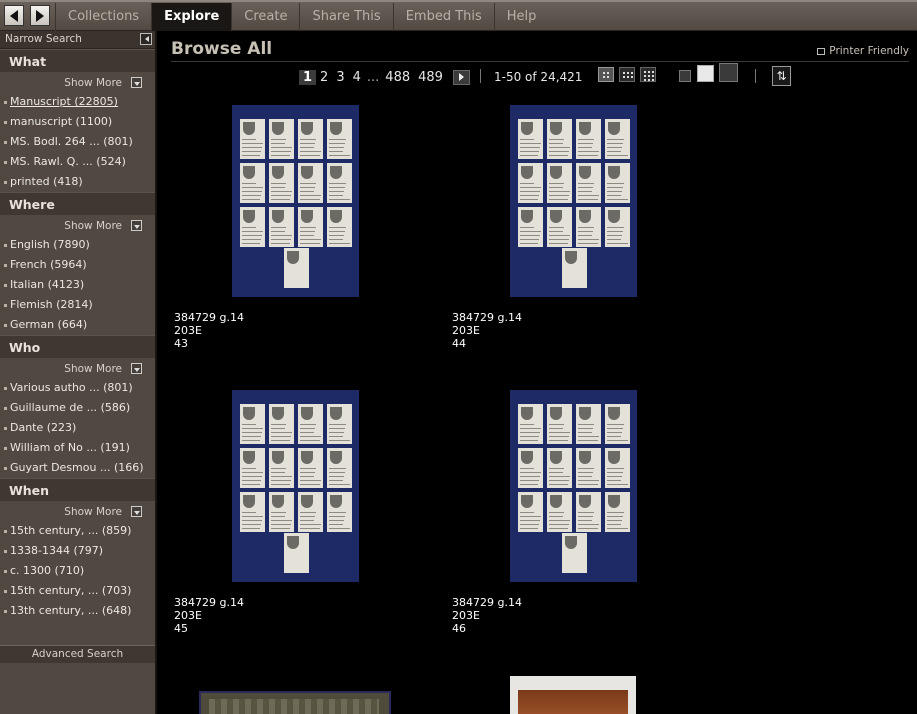 This screenshot has width=917, height=714. What do you see at coordinates (77, 489) in the screenshot?
I see `facet-section-title: When` at bounding box center [77, 489].